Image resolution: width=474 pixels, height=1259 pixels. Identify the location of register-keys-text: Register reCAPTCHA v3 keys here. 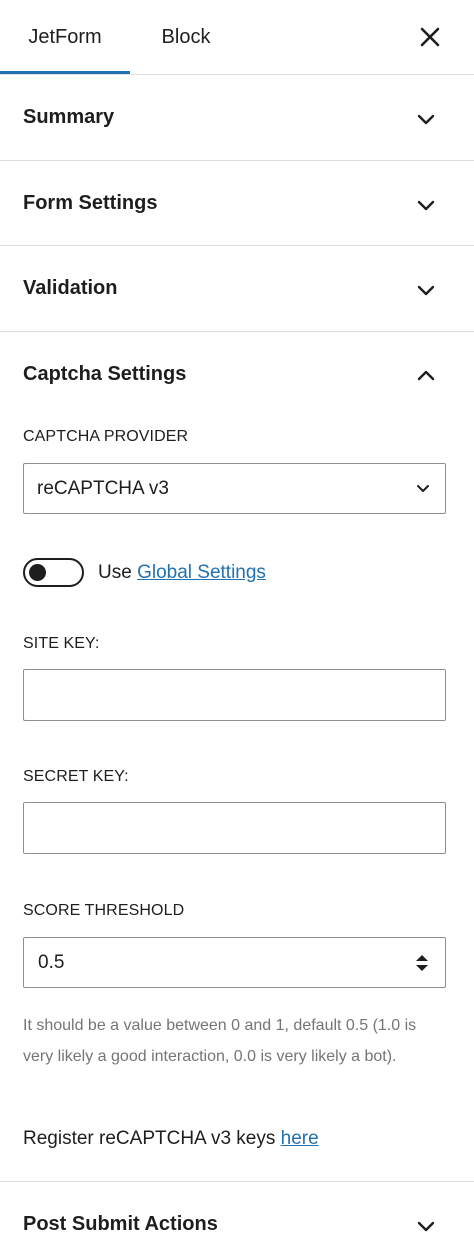
(171, 1139).